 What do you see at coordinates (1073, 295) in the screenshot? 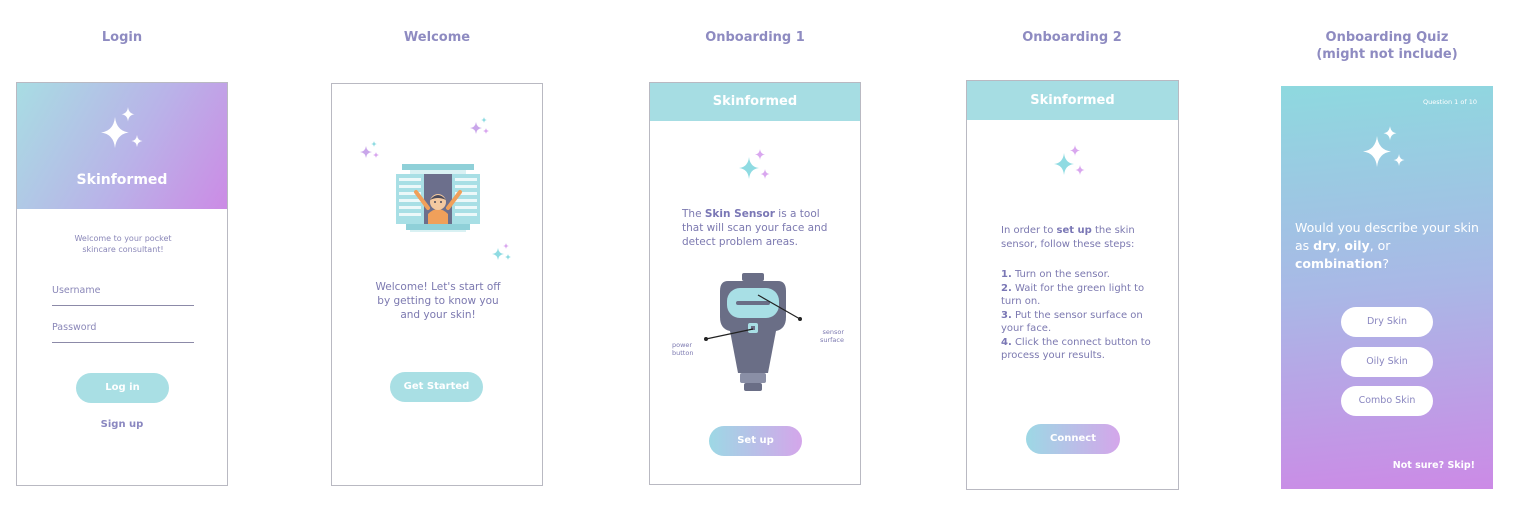
I see `setup-step: 2. Wait for the green light to turn on.` at bounding box center [1073, 295].